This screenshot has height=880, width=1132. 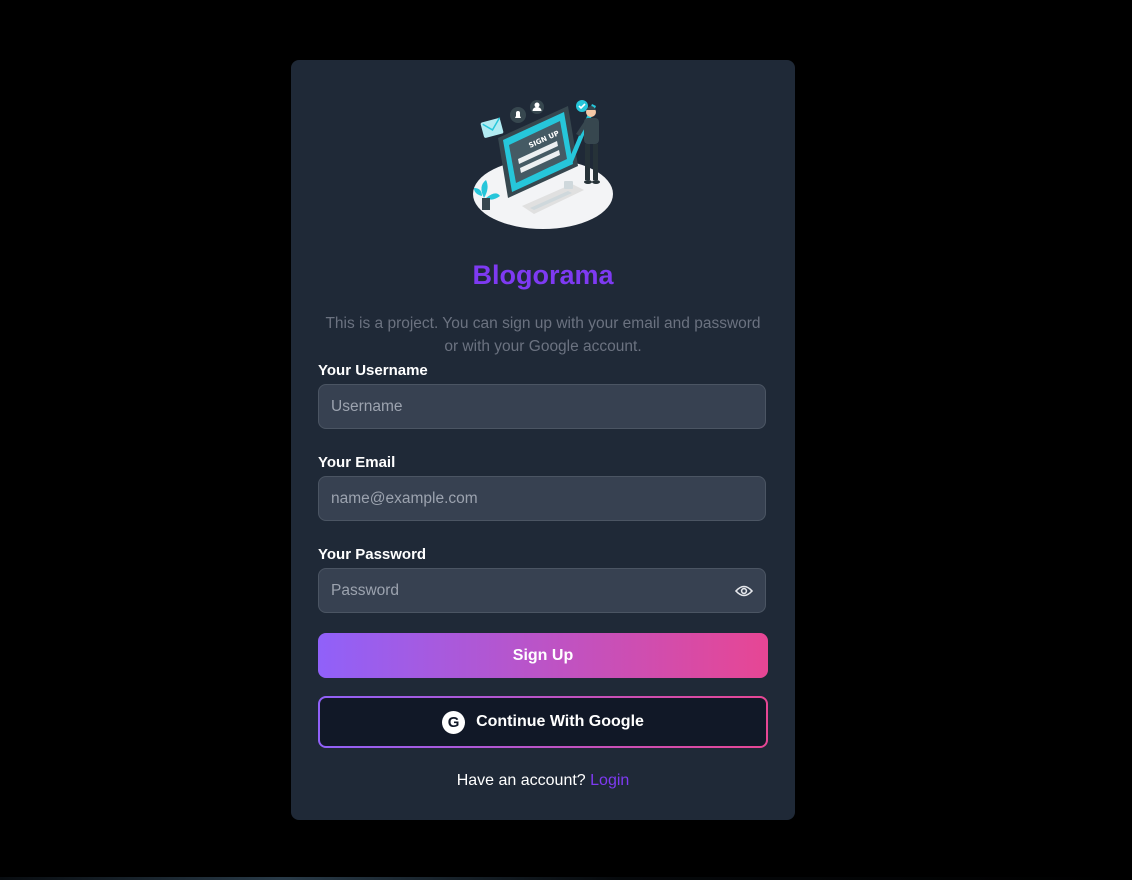 I want to click on email-input, so click(x=542, y=498).